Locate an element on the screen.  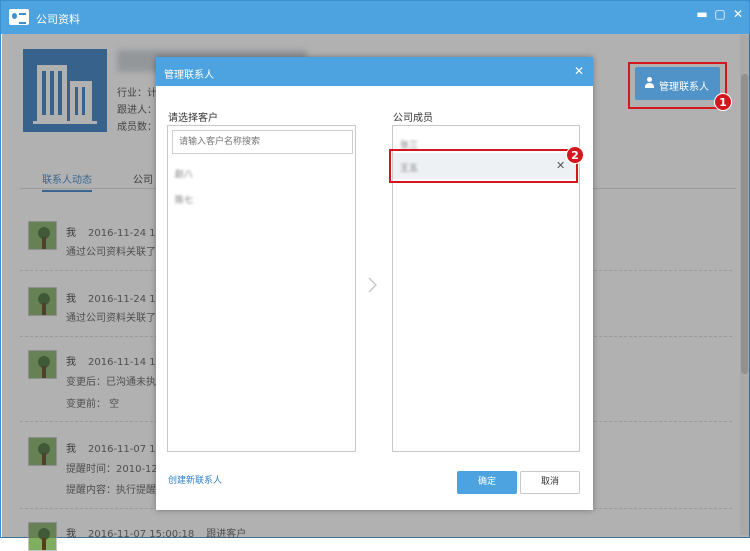
step-badge-2: 2 is located at coordinates (575, 155).